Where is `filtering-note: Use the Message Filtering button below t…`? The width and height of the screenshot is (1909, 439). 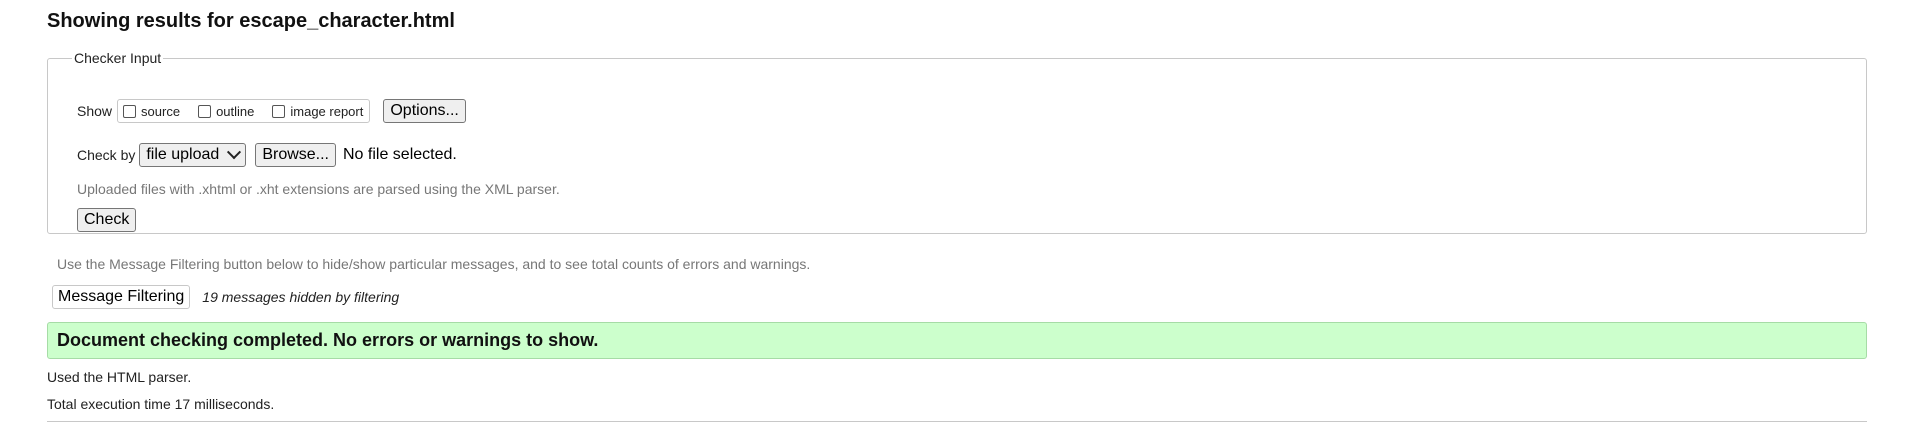
filtering-note: Use the Message Filtering button below t… is located at coordinates (434, 264).